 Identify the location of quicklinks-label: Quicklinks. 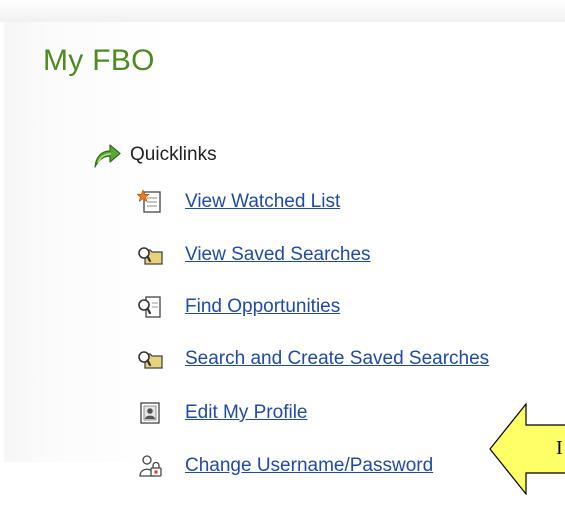
(173, 154).